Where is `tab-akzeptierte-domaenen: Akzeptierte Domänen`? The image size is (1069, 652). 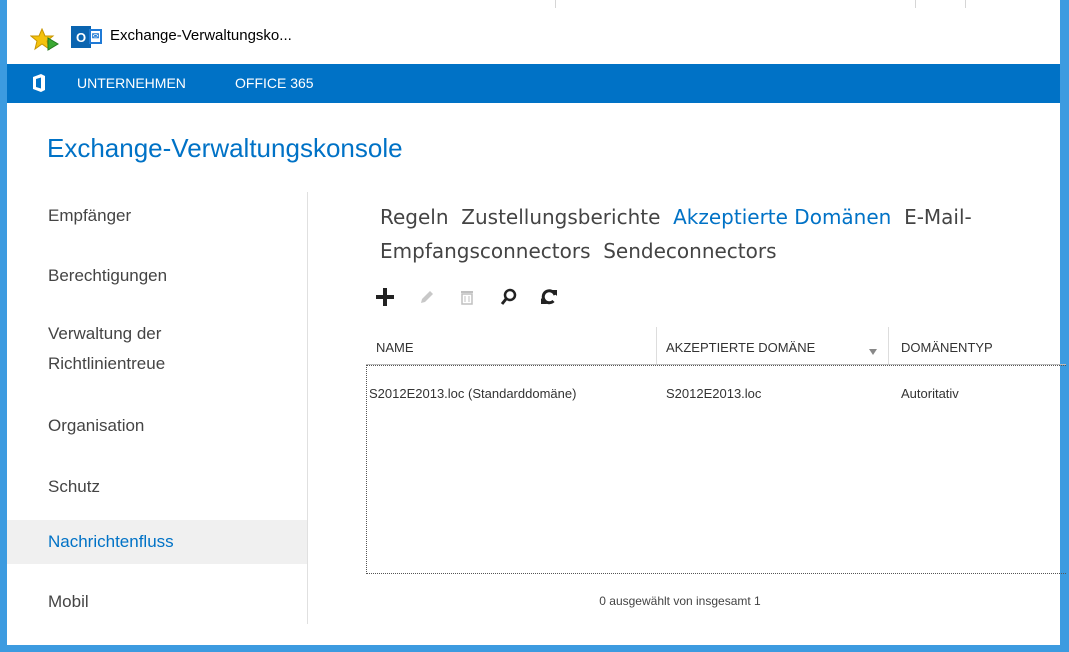 tab-akzeptierte-domaenen: Akzeptierte Domänen is located at coordinates (782, 217).